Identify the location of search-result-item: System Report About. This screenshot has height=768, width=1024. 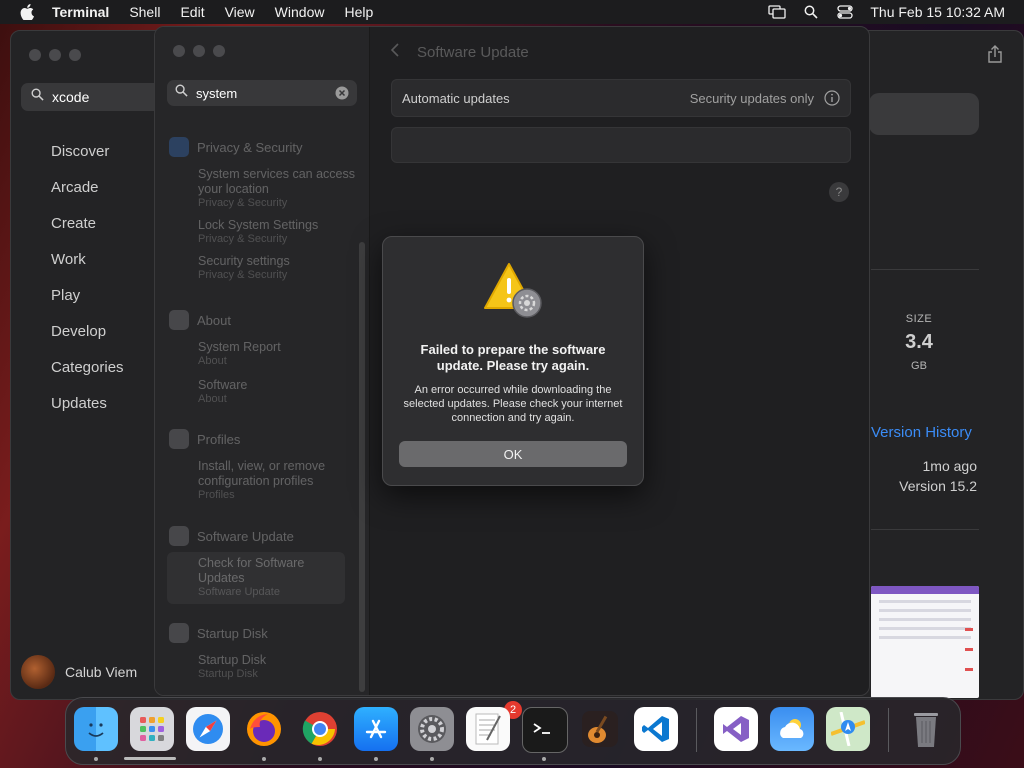
(239, 354).